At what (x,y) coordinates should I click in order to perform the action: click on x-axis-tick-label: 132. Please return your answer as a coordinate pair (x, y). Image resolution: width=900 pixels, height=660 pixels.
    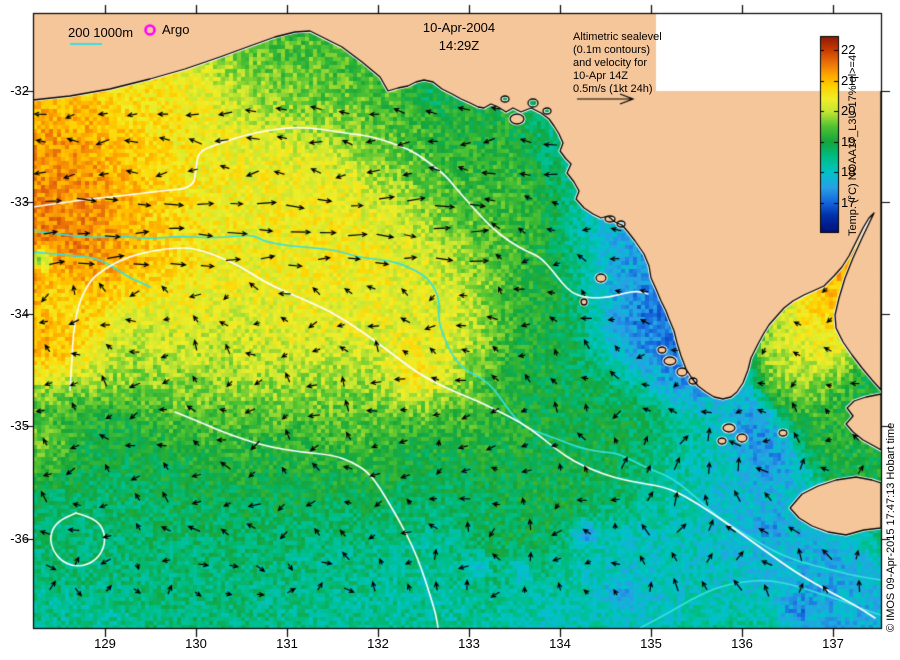
    Looking at the image, I should click on (378, 643).